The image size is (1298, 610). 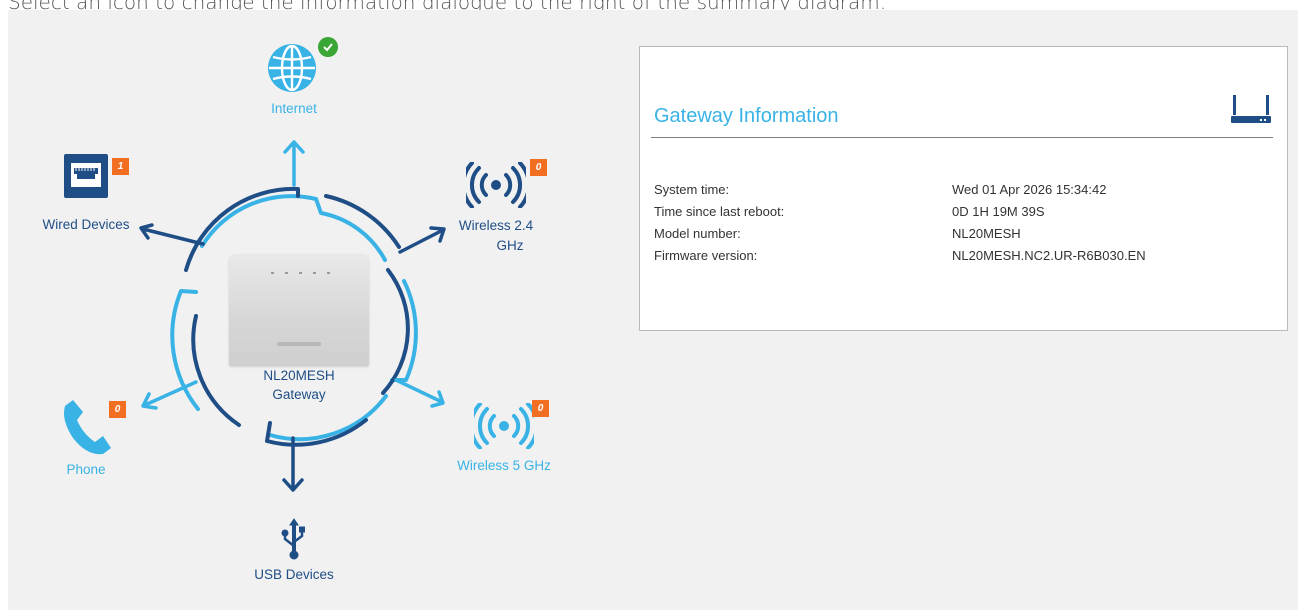 What do you see at coordinates (1251, 109) in the screenshot?
I see `router-icon` at bounding box center [1251, 109].